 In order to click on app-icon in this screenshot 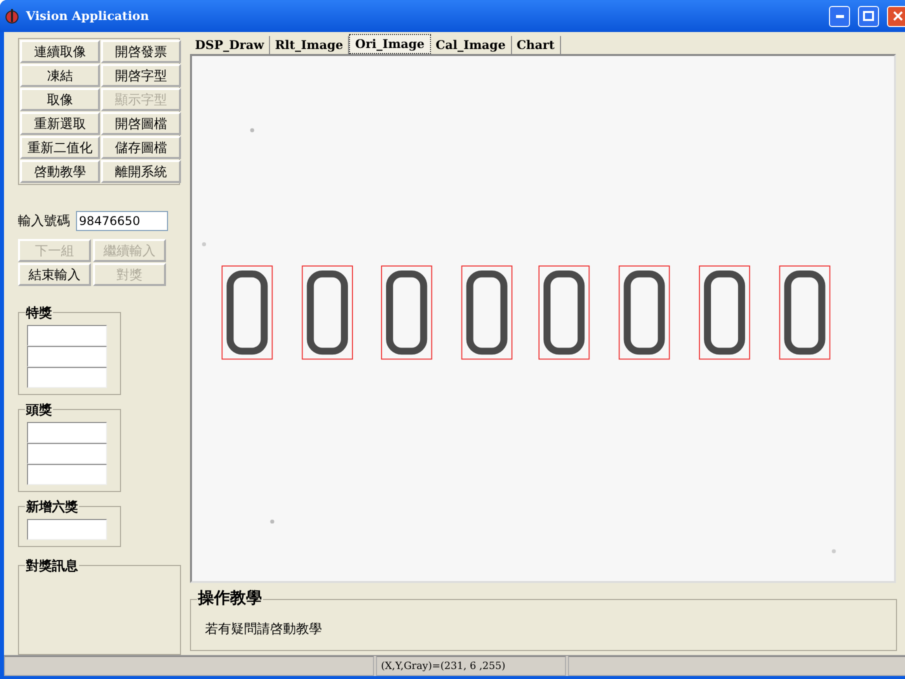, I will do `click(12, 16)`.